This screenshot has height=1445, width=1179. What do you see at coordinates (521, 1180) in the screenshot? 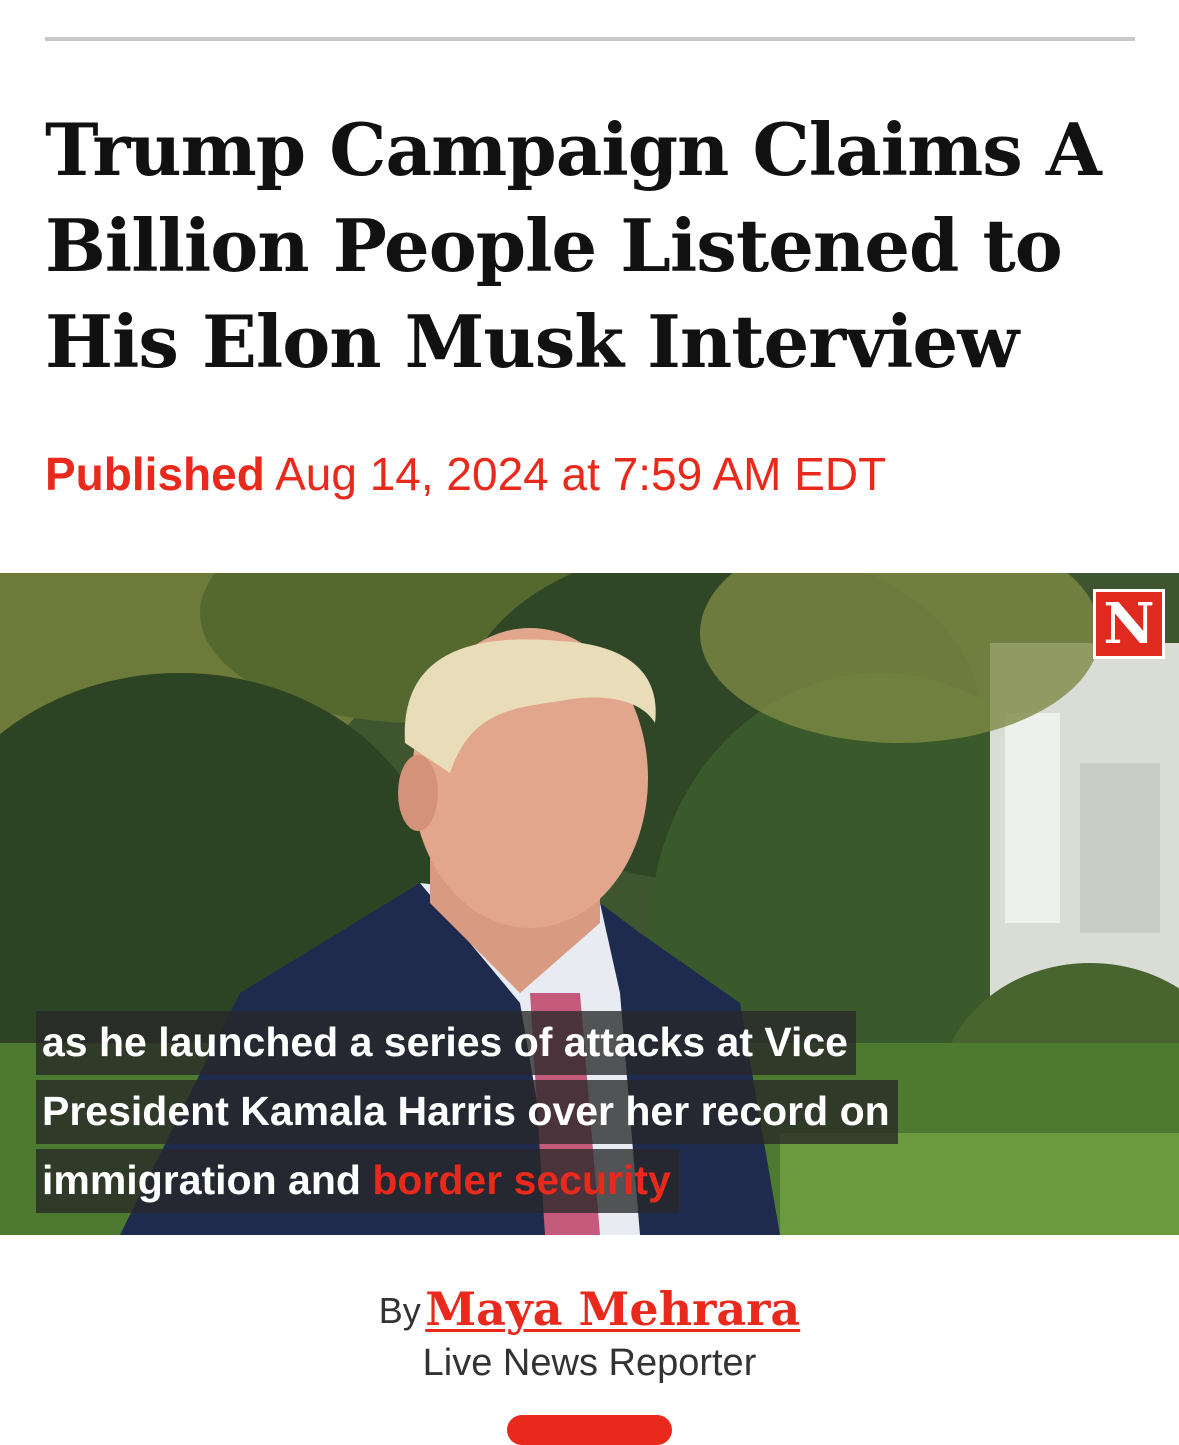
I see `caption-highlight: border security` at bounding box center [521, 1180].